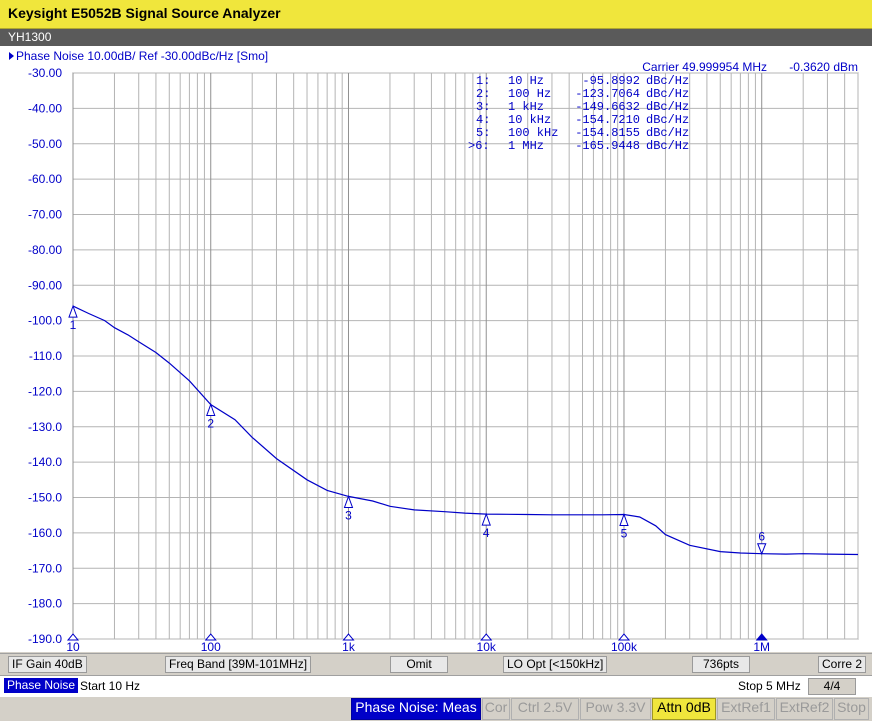  What do you see at coordinates (238, 664) in the screenshot?
I see `freq-band-status: Freq Band [39M-101MHz]` at bounding box center [238, 664].